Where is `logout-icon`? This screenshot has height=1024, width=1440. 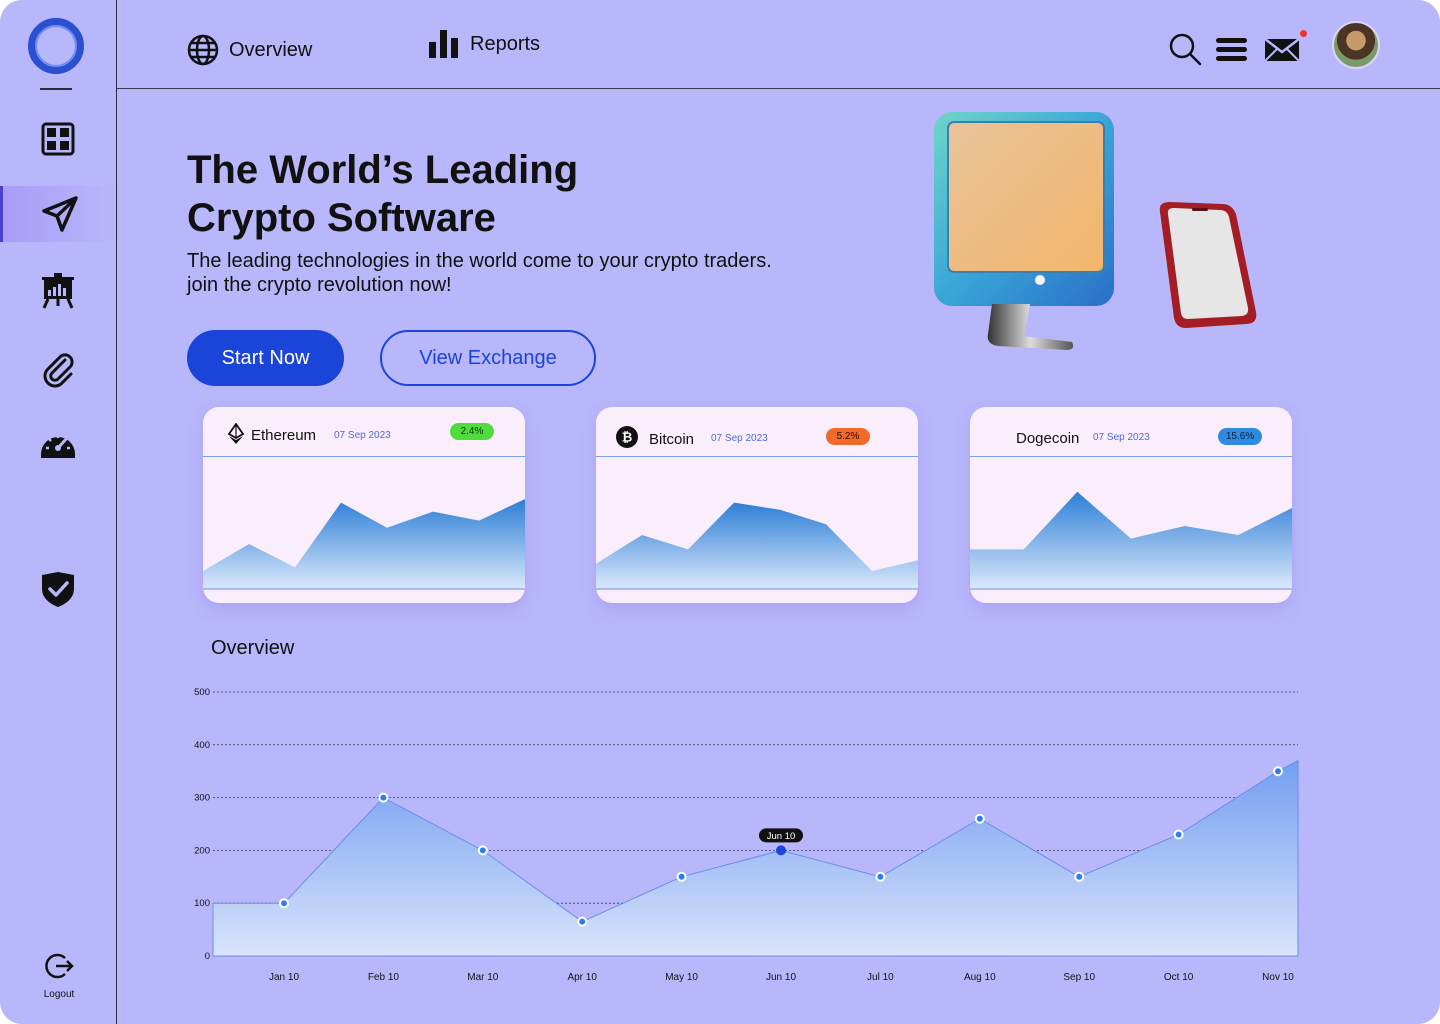 logout-icon is located at coordinates (59, 966).